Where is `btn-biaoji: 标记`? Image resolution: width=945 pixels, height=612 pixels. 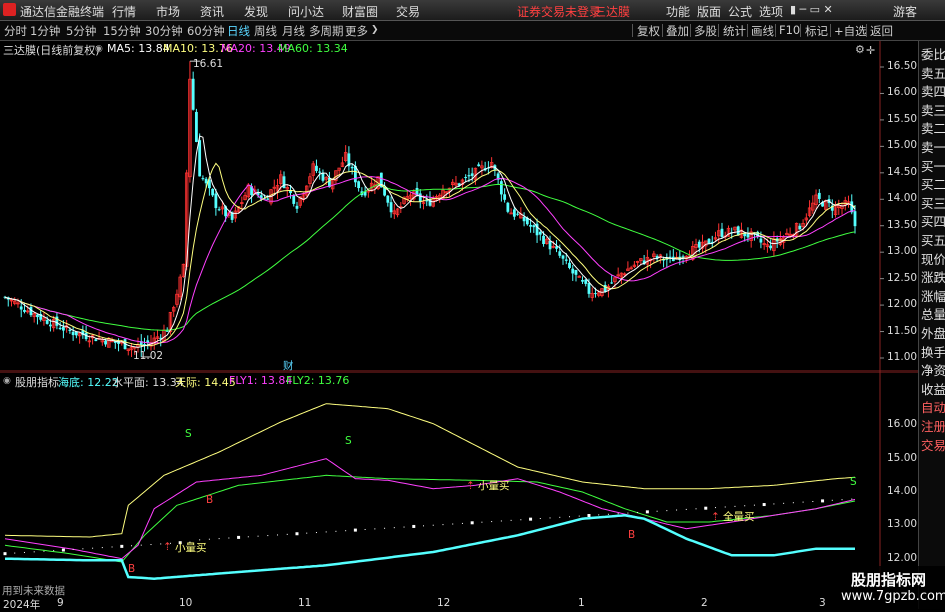
btn-biaoji: 标记 is located at coordinates (816, 31).